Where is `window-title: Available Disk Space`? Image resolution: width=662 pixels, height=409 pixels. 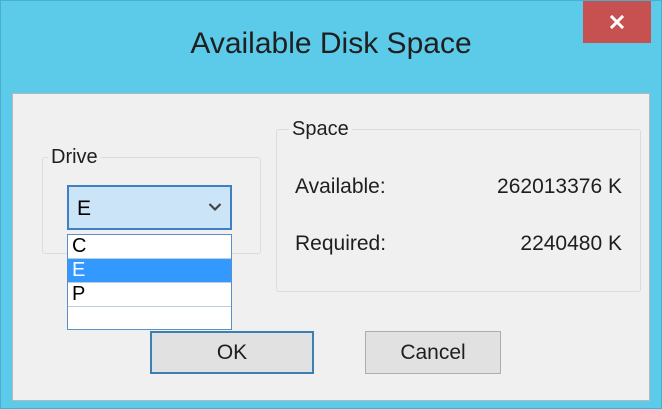
window-title: Available Disk Space is located at coordinates (331, 43).